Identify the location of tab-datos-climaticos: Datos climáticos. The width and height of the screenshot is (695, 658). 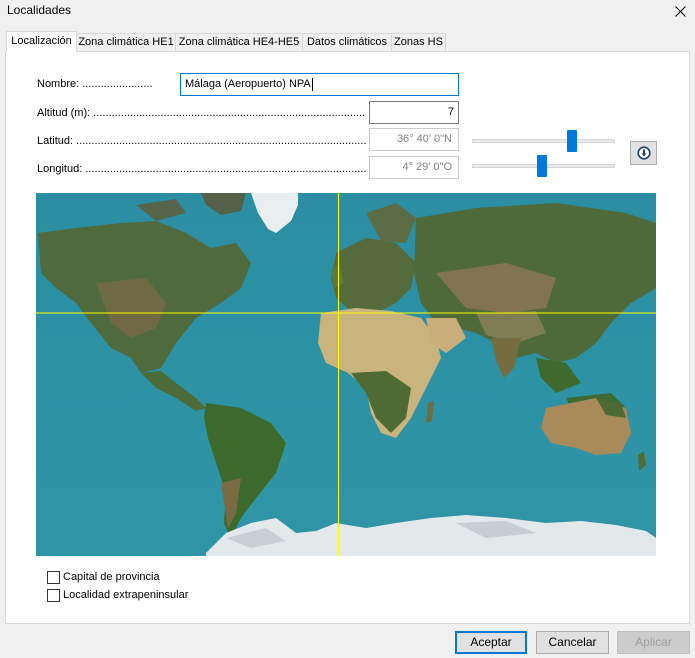
(347, 42).